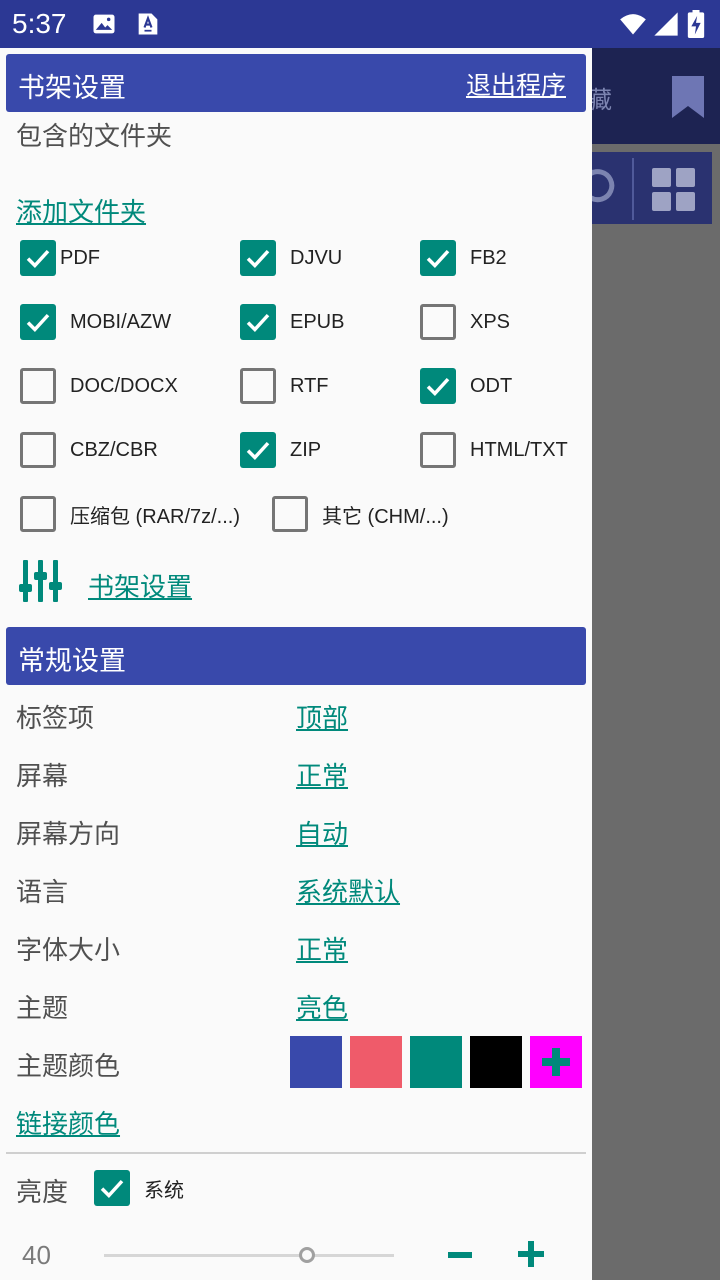 The image size is (720, 1280). Describe the element at coordinates (519, 449) in the screenshot. I see `format-label: HTML/TXT` at that location.